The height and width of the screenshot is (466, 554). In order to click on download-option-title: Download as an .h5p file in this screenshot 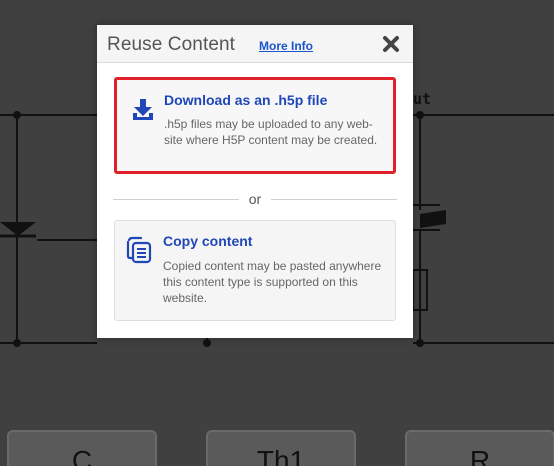, I will do `click(246, 100)`.